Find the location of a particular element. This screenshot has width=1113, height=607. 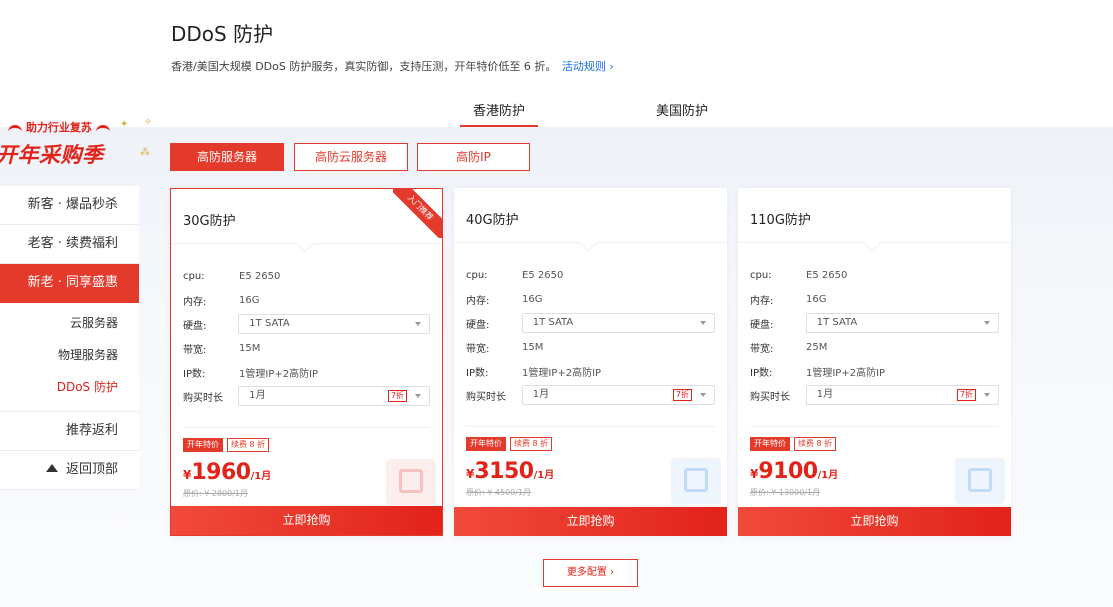

back-to-top-label: 返回顶部 is located at coordinates (91, 469).